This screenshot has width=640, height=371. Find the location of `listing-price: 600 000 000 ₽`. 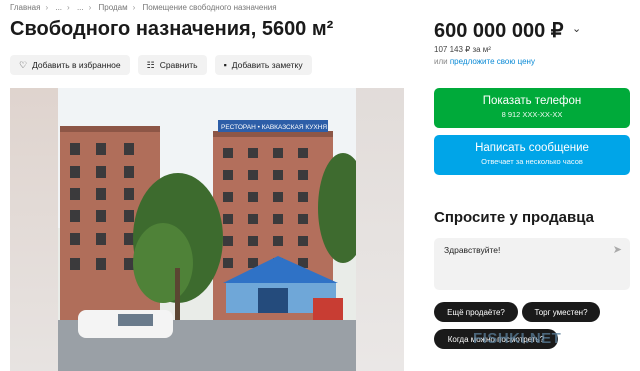

listing-price: 600 000 000 ₽ is located at coordinates (499, 31).